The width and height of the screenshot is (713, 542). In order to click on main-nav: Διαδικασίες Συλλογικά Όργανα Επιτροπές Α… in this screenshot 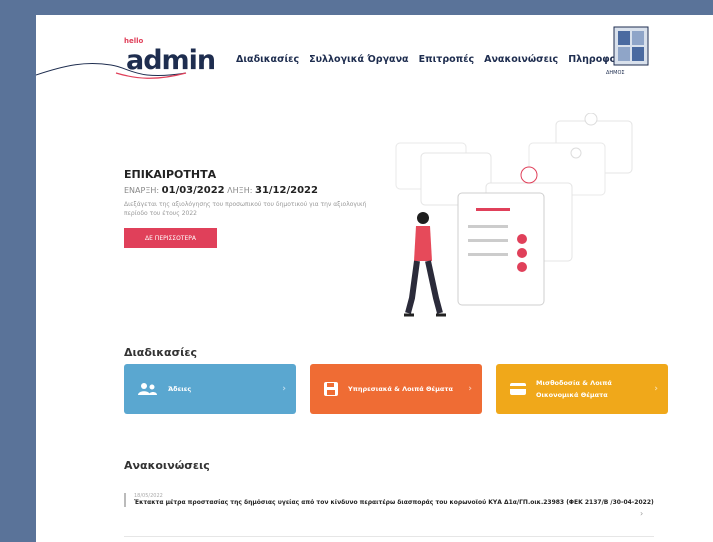, I will do `click(437, 59)`.